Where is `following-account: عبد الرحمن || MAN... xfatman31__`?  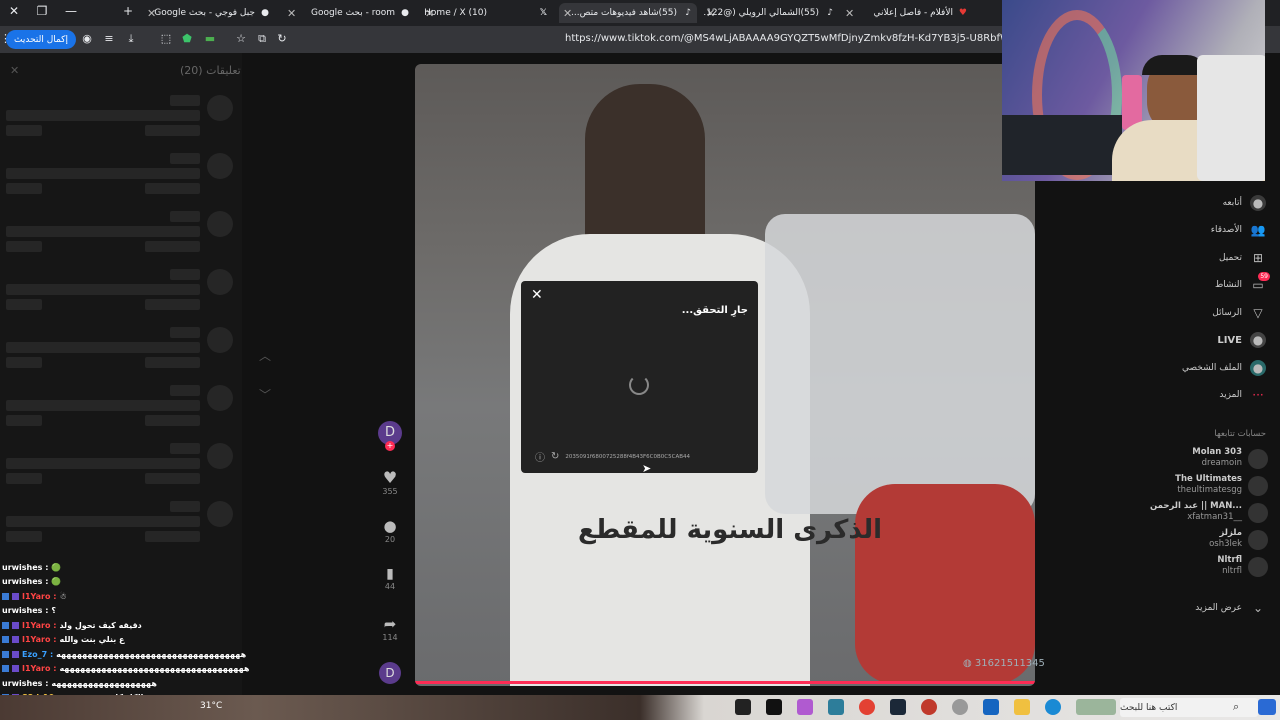 following-account: عبد الرحمن || MAN... xfatman31__ is located at coordinates (1196, 512).